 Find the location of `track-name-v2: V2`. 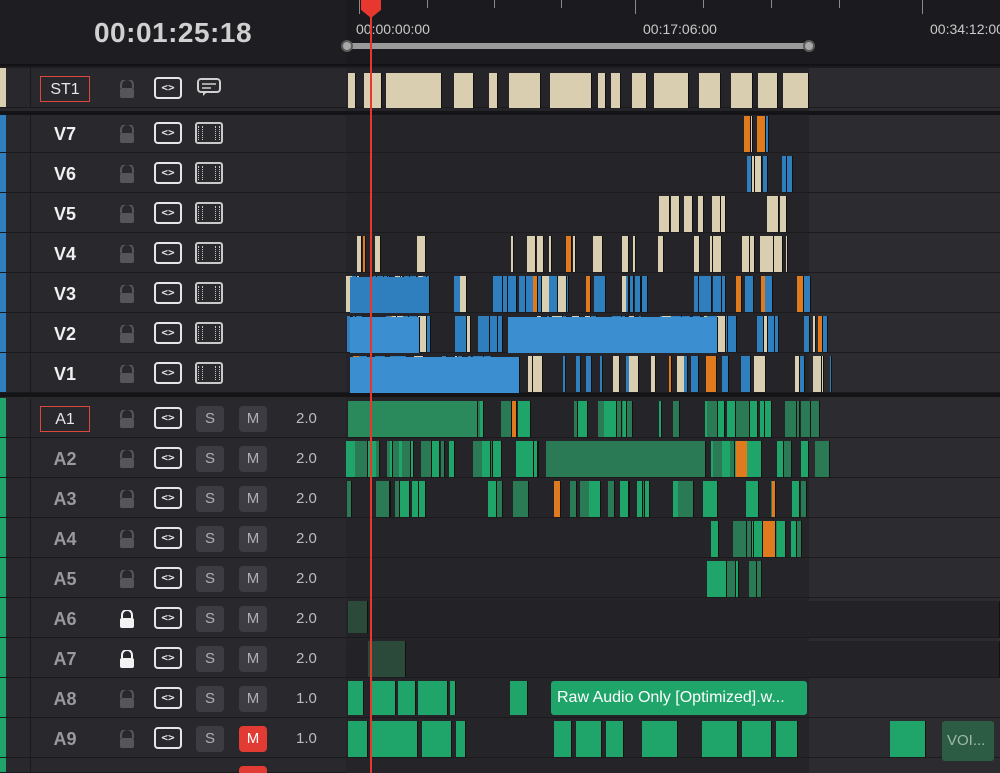

track-name-v2: V2 is located at coordinates (65, 334).